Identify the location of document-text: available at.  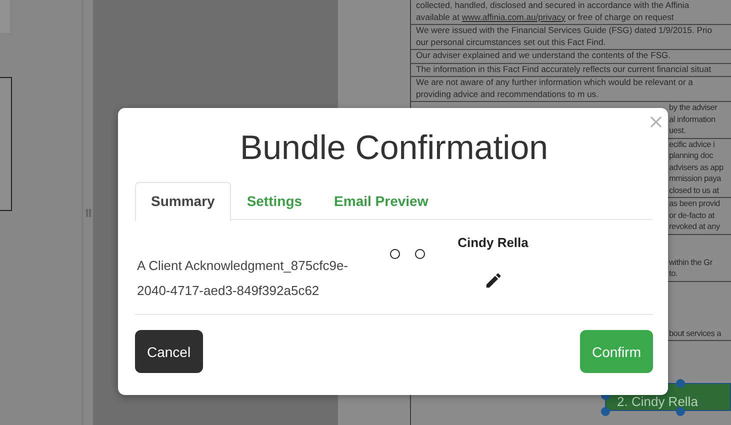
(438, 17).